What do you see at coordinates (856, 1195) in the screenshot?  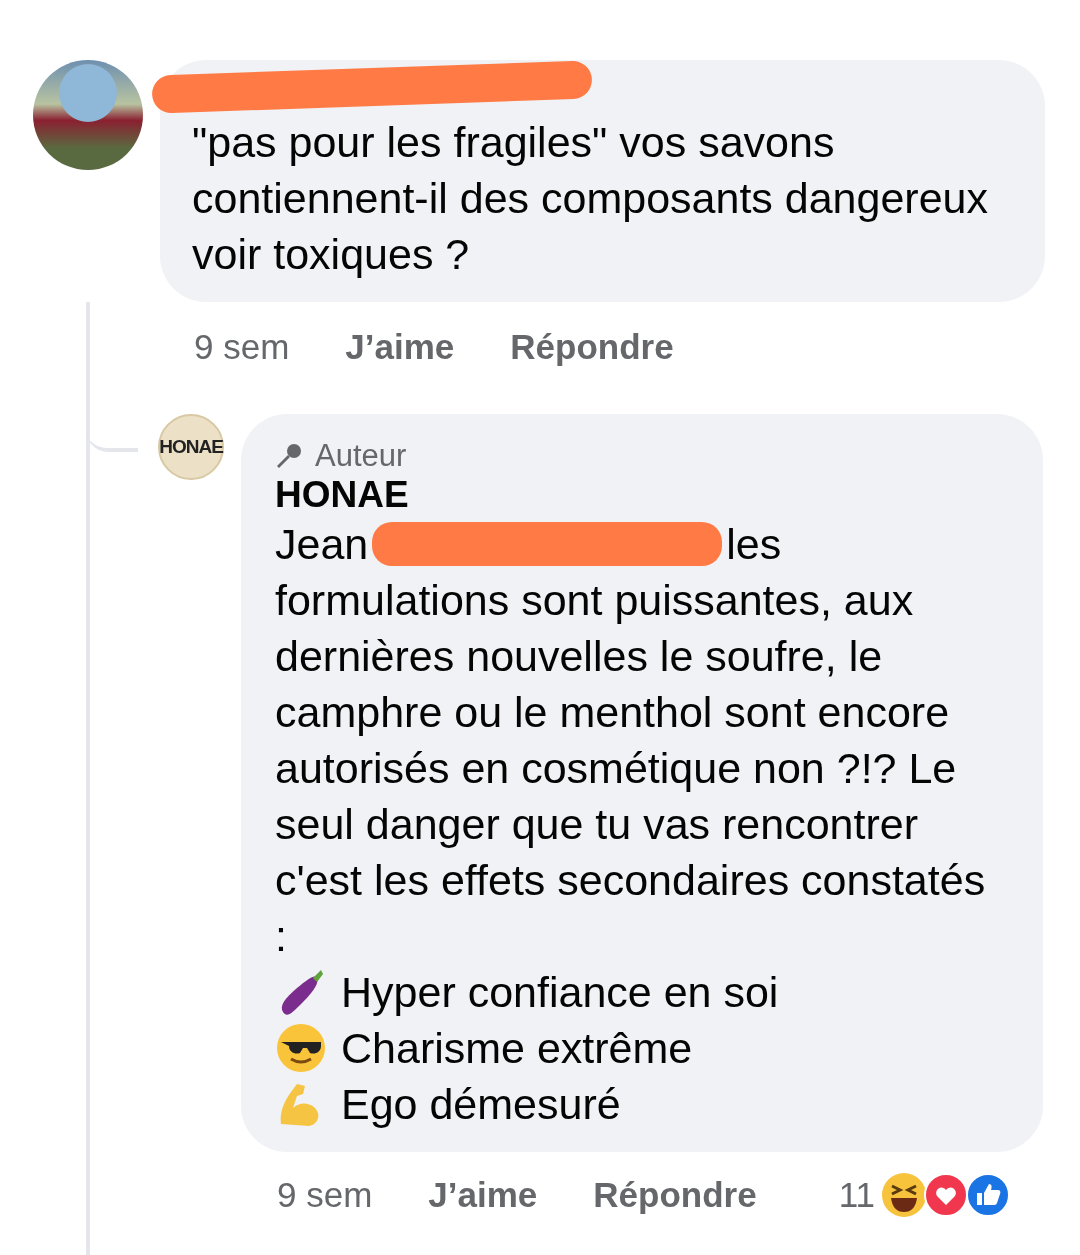 I see `reaction-count: 11` at bounding box center [856, 1195].